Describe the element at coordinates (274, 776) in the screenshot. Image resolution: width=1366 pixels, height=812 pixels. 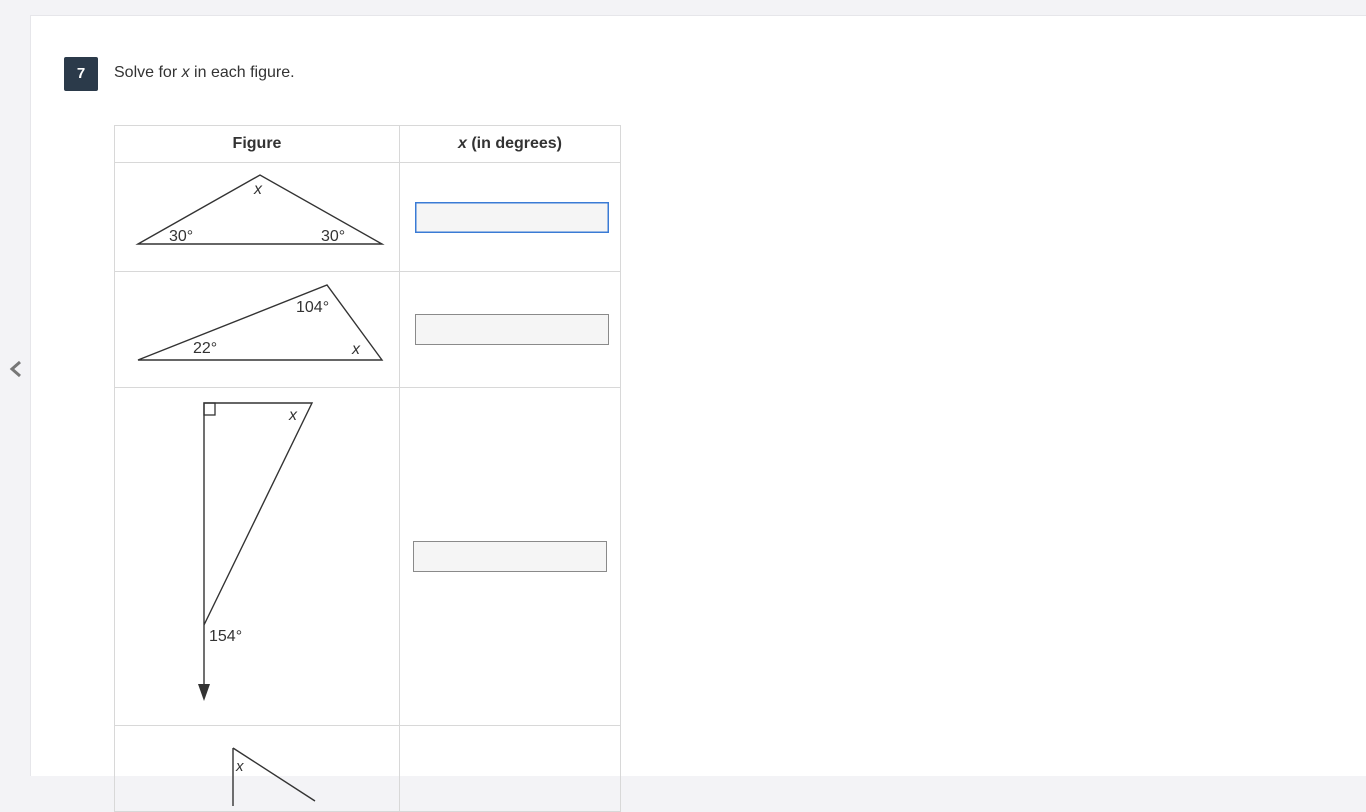
I see `triangle-figure-4: x` at that location.